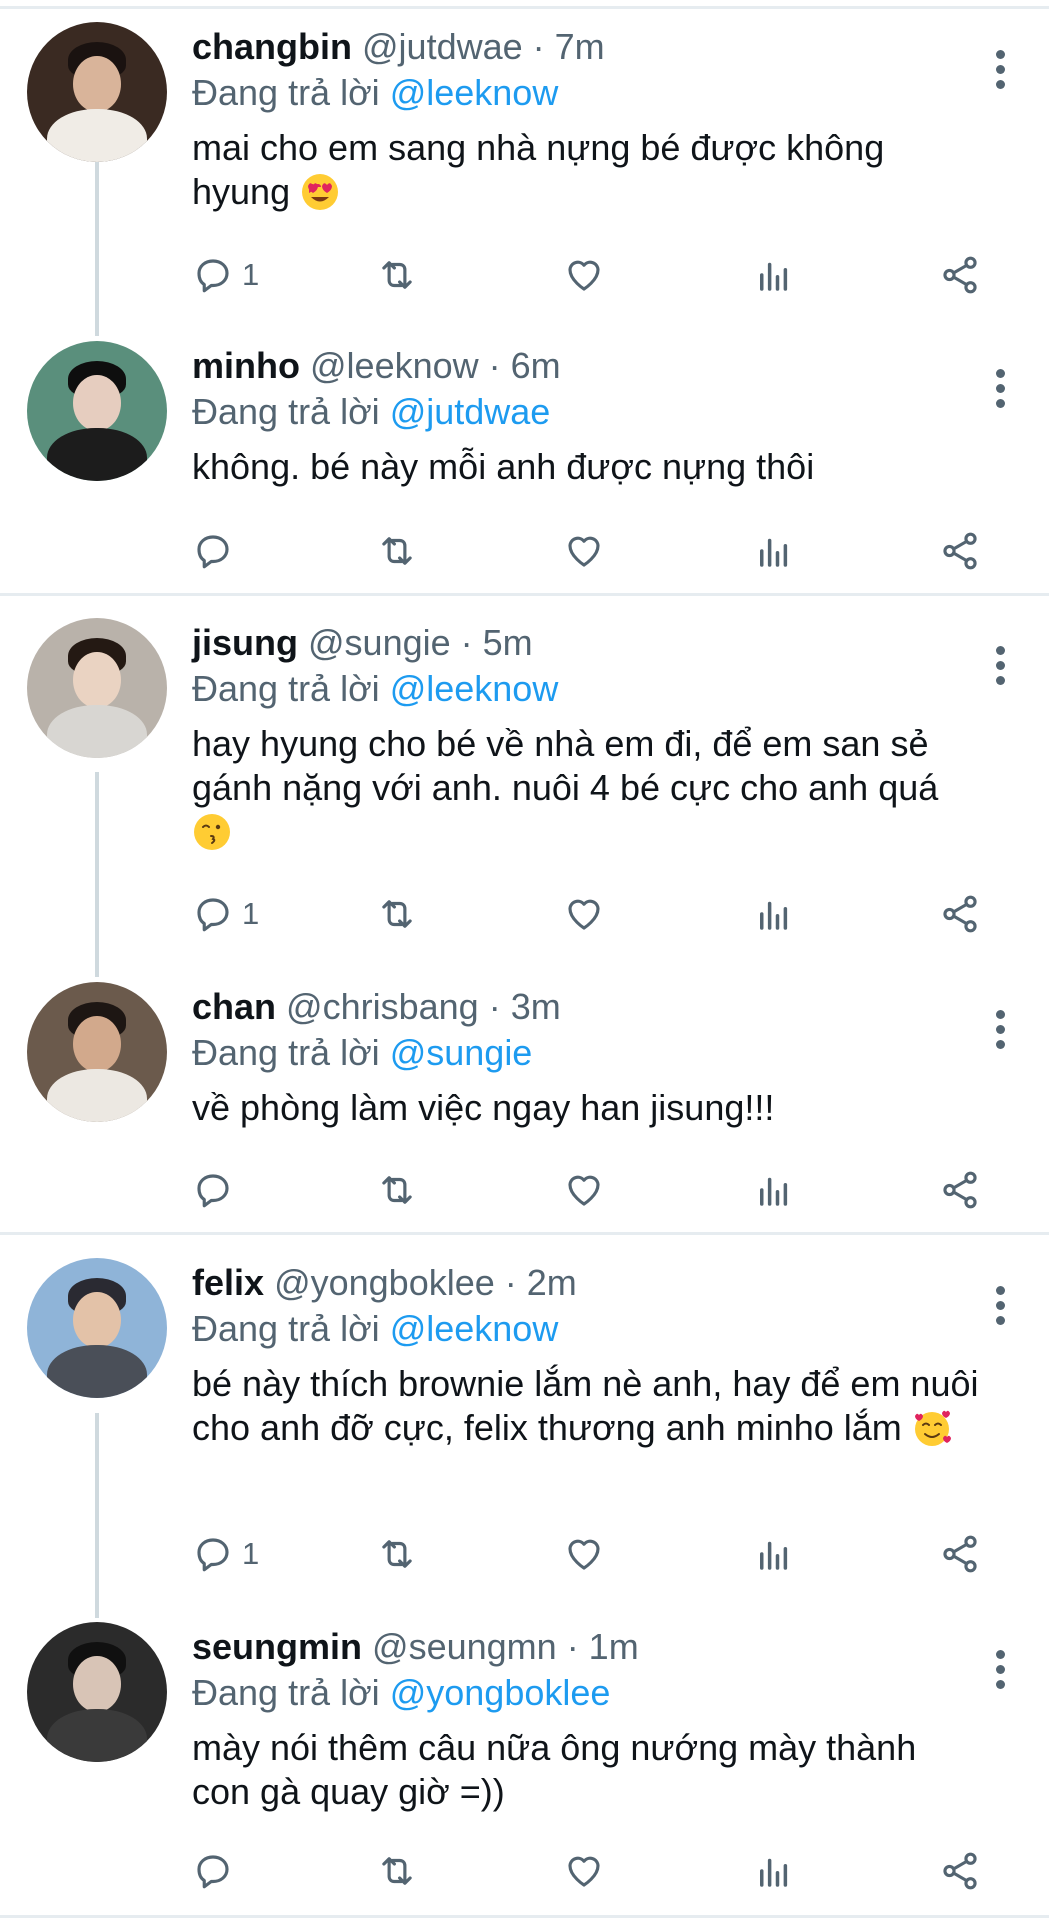 The height and width of the screenshot is (1920, 1049). I want to click on replying-to: Đang trả lời @jutdwae, so click(587, 412).